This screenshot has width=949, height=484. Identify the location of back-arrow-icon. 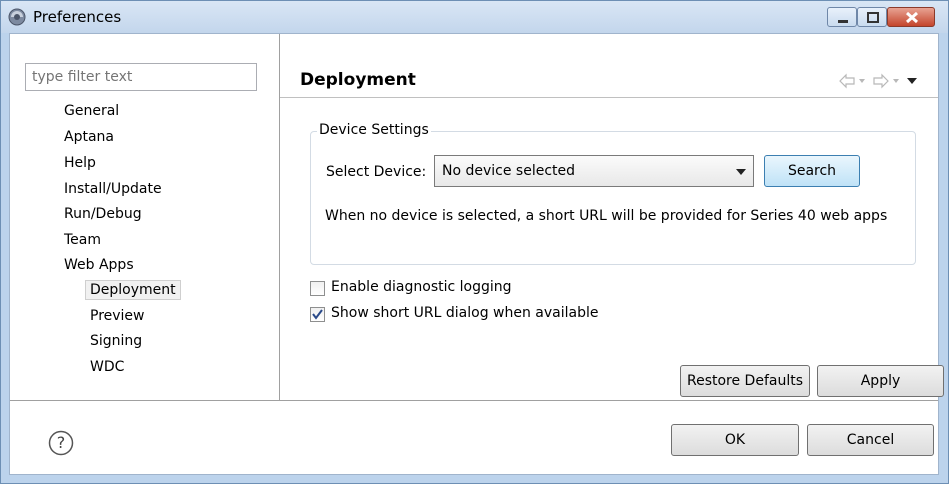
(847, 81).